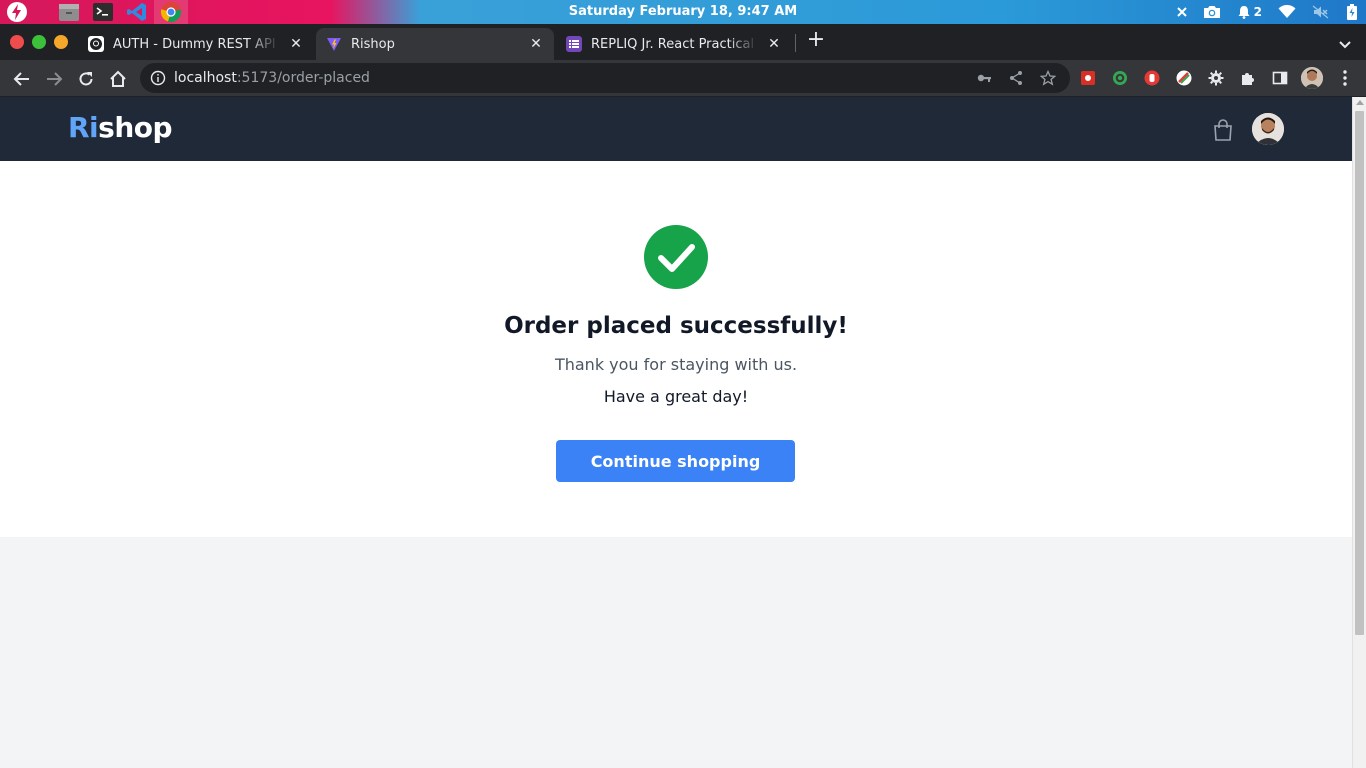  What do you see at coordinates (17, 42) in the screenshot?
I see `close-window-button` at bounding box center [17, 42].